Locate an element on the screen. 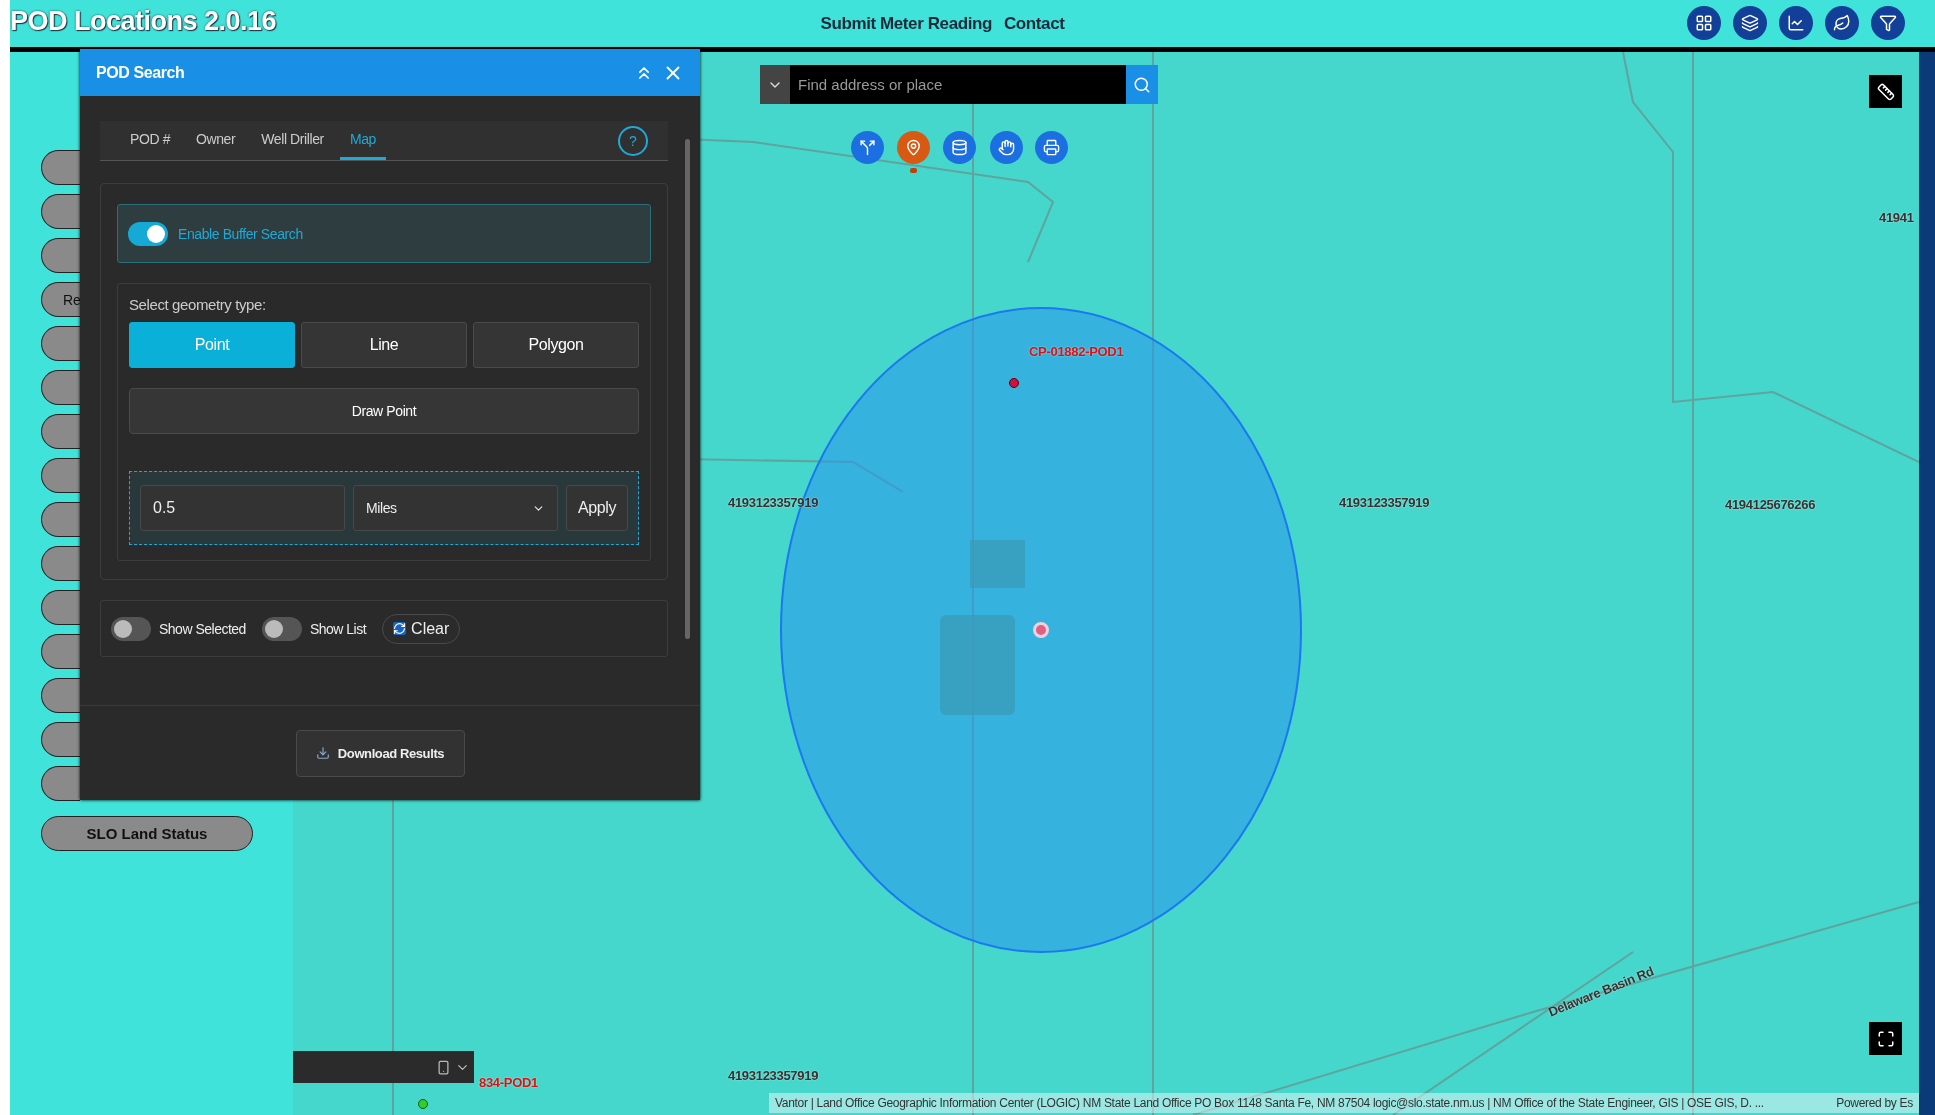  geometry-label: Select geometry type: is located at coordinates (198, 304).